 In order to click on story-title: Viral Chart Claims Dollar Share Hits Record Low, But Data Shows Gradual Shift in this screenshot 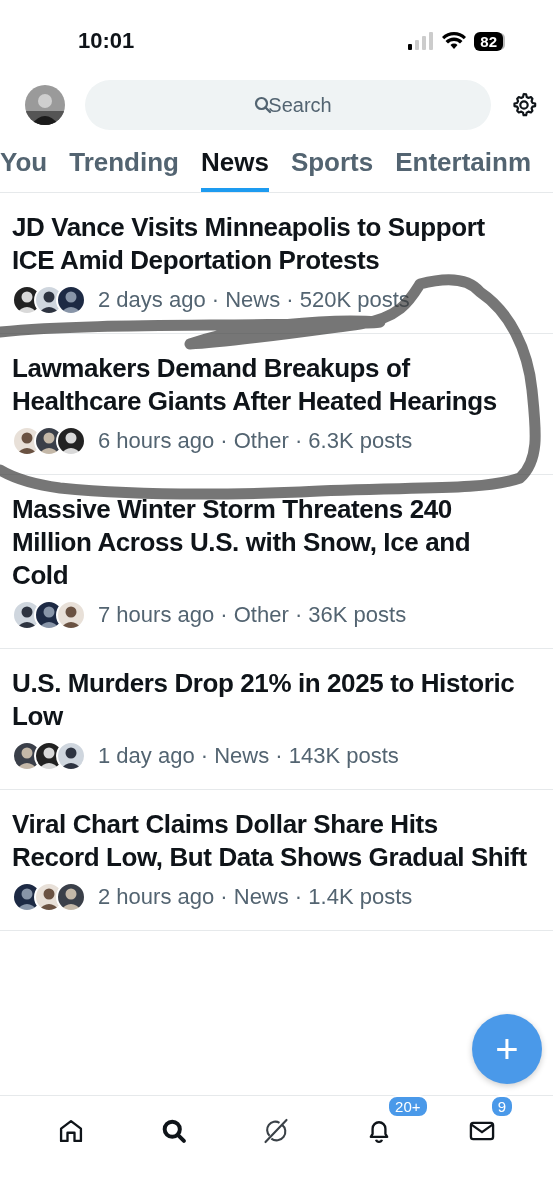, I will do `click(269, 841)`.